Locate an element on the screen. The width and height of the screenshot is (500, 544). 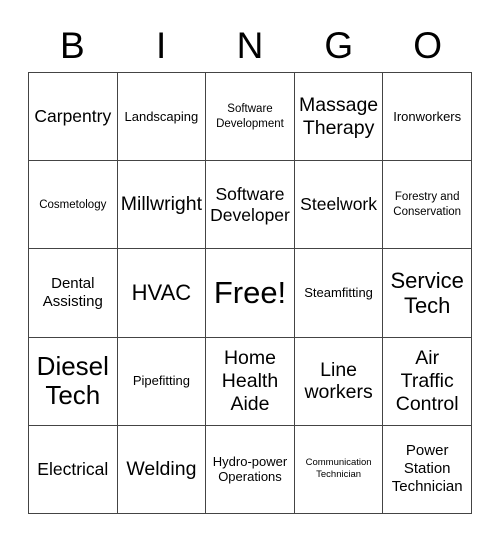
bingo-header-letter-n: N is located at coordinates (250, 45).